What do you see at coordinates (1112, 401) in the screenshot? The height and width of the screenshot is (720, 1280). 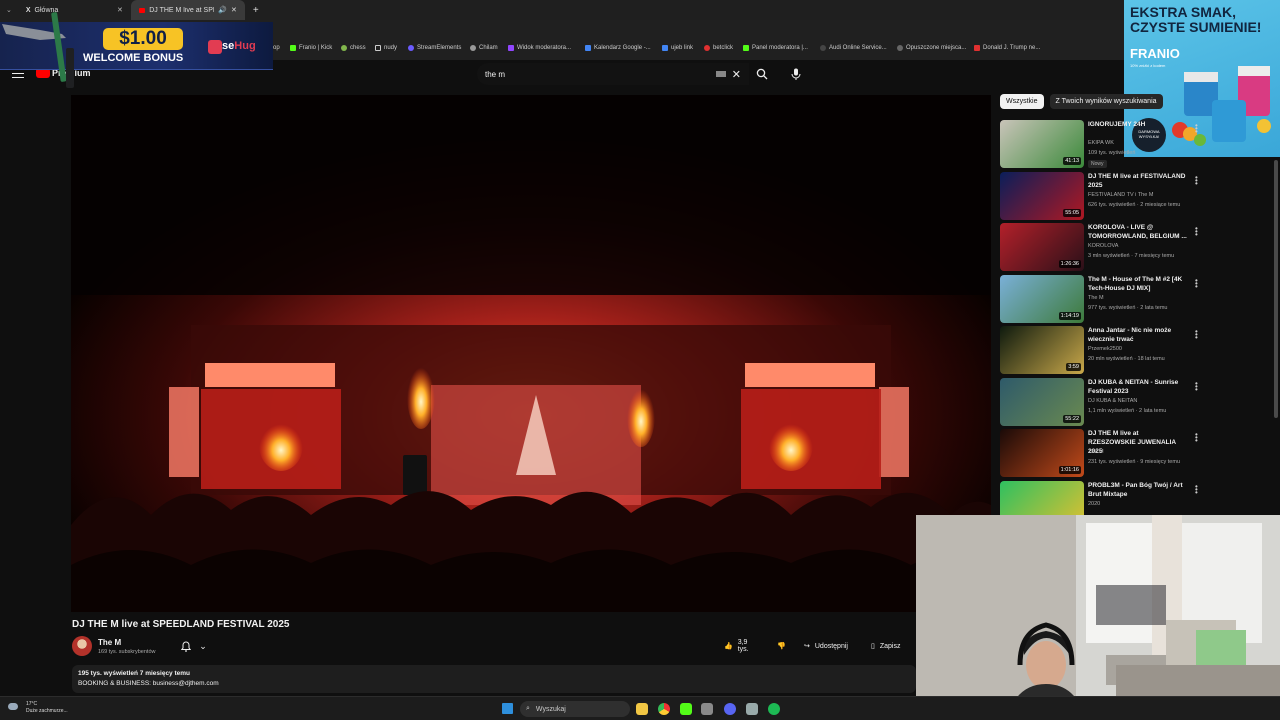 I see `recommendation-channel: DJ KUBA & NEITAN` at bounding box center [1112, 401].